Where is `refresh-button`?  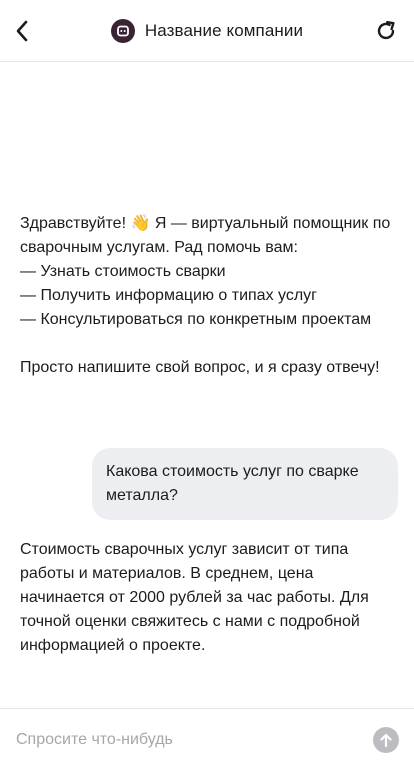 refresh-button is located at coordinates (386, 31).